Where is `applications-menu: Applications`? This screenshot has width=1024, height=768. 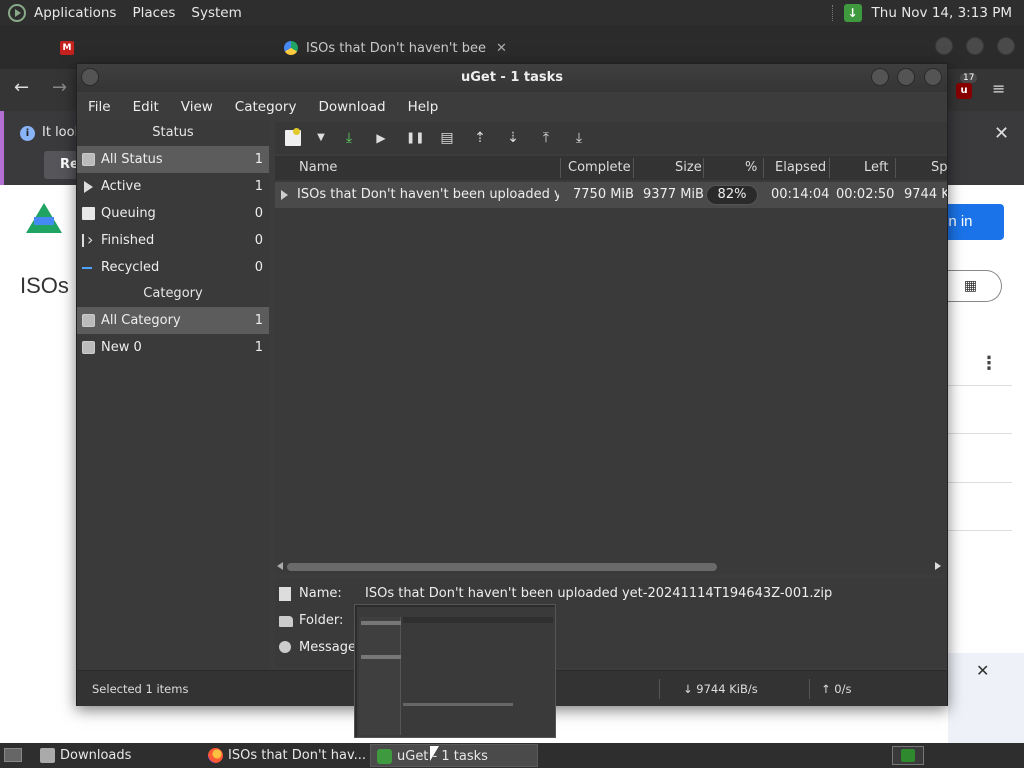
applications-menu: Applications is located at coordinates (75, 13).